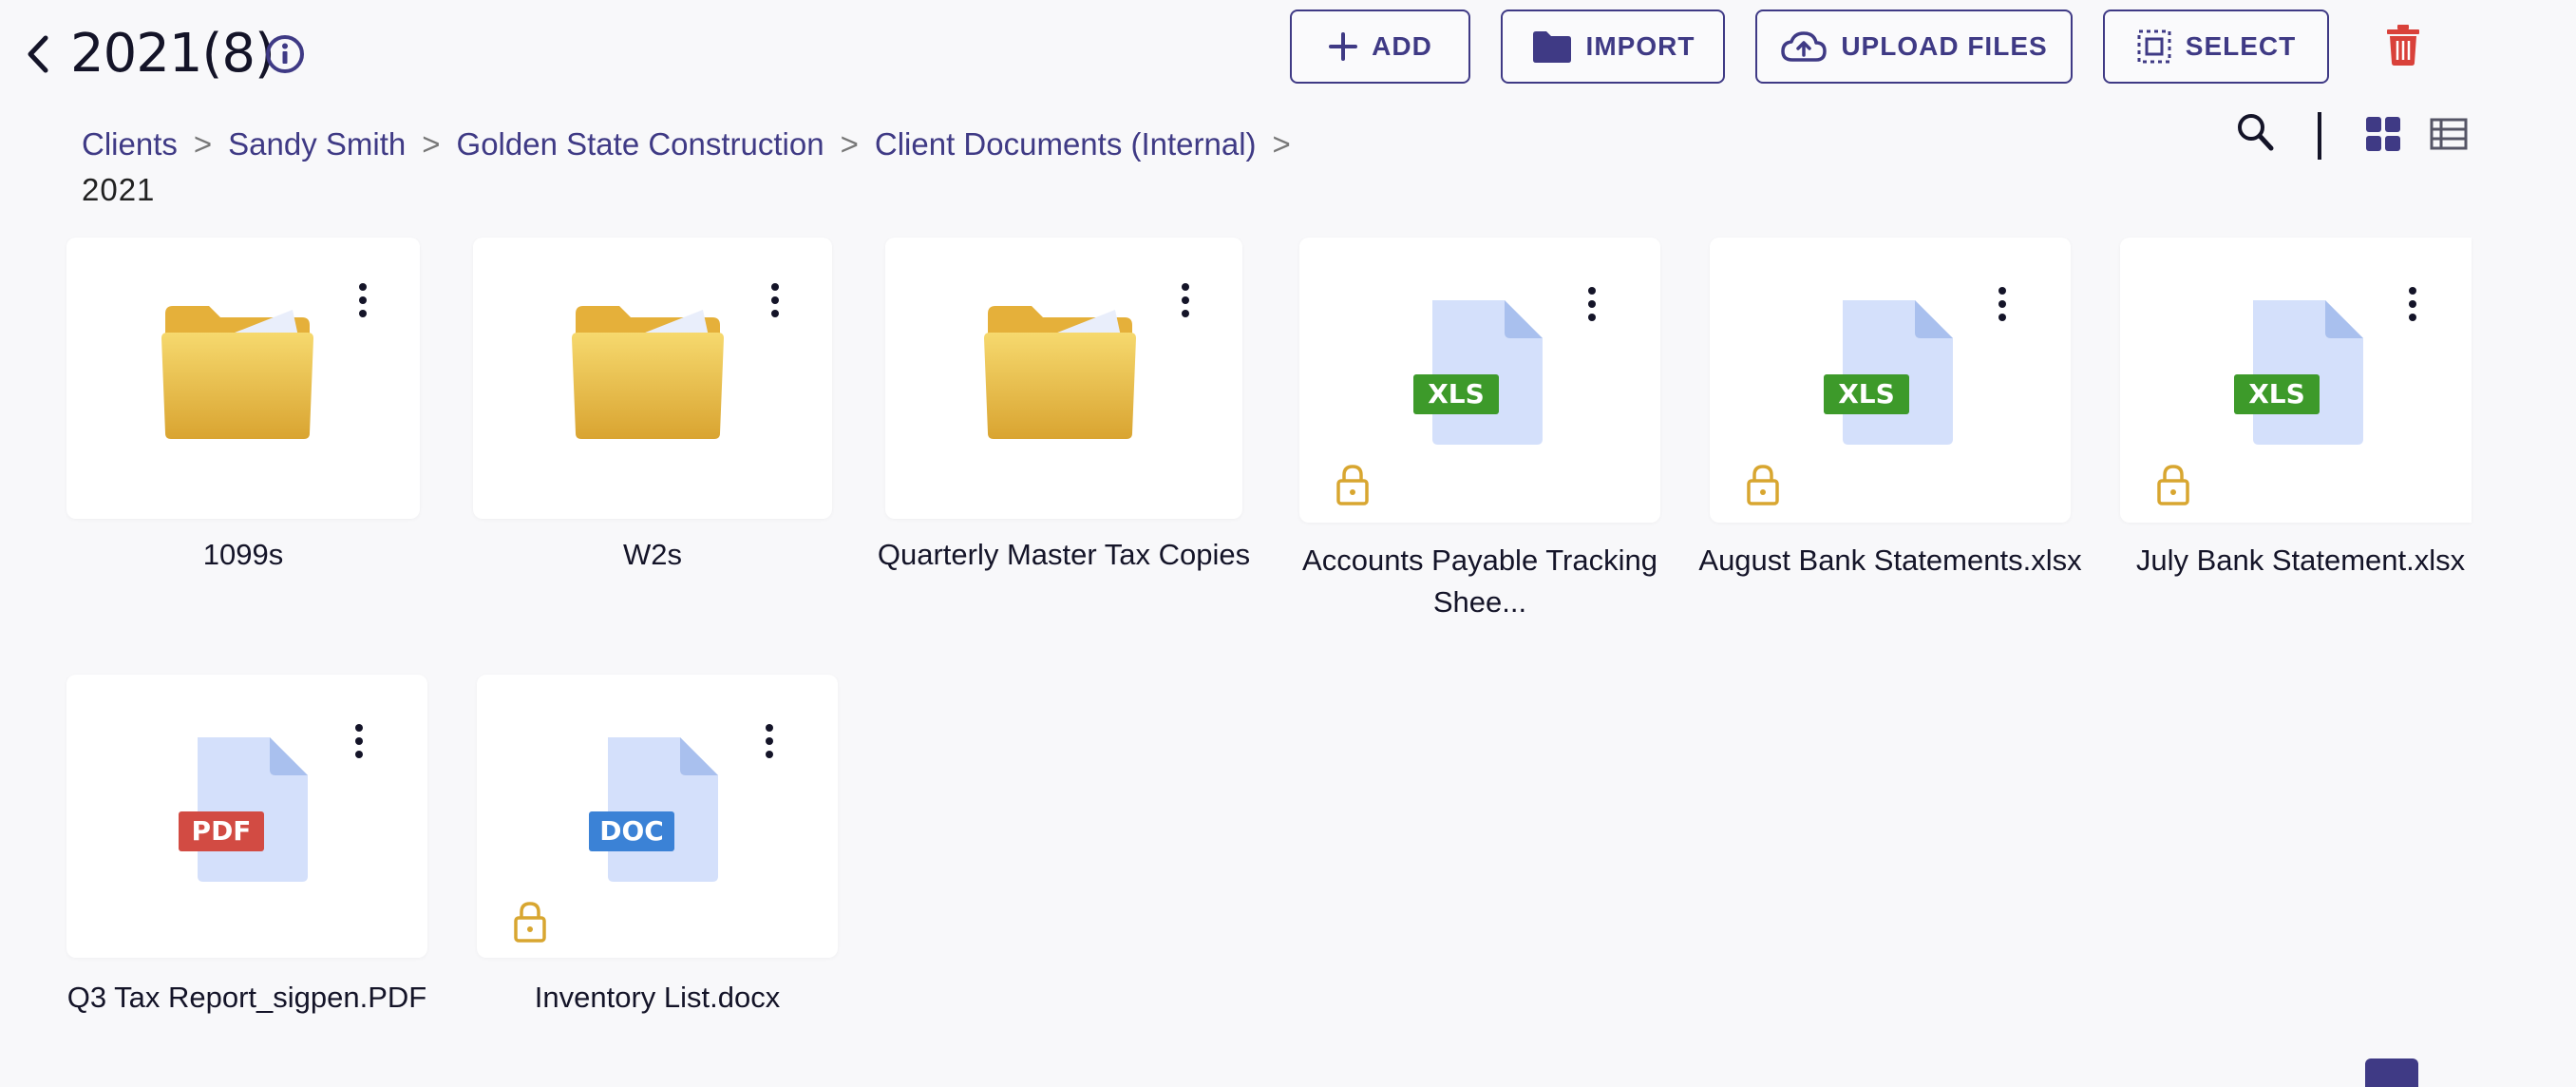 The width and height of the screenshot is (2576, 1087). What do you see at coordinates (1944, 46) in the screenshot?
I see `upload-files-button-label: UPLOAD FILES` at bounding box center [1944, 46].